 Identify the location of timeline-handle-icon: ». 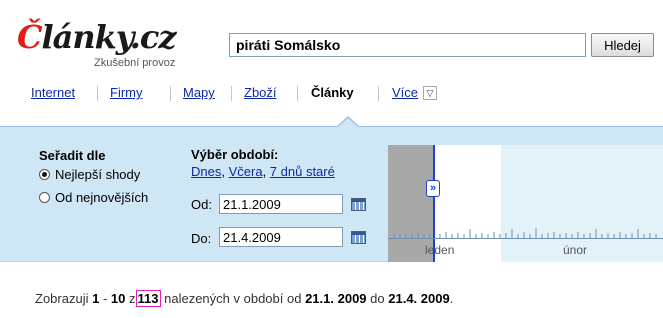
(433, 188).